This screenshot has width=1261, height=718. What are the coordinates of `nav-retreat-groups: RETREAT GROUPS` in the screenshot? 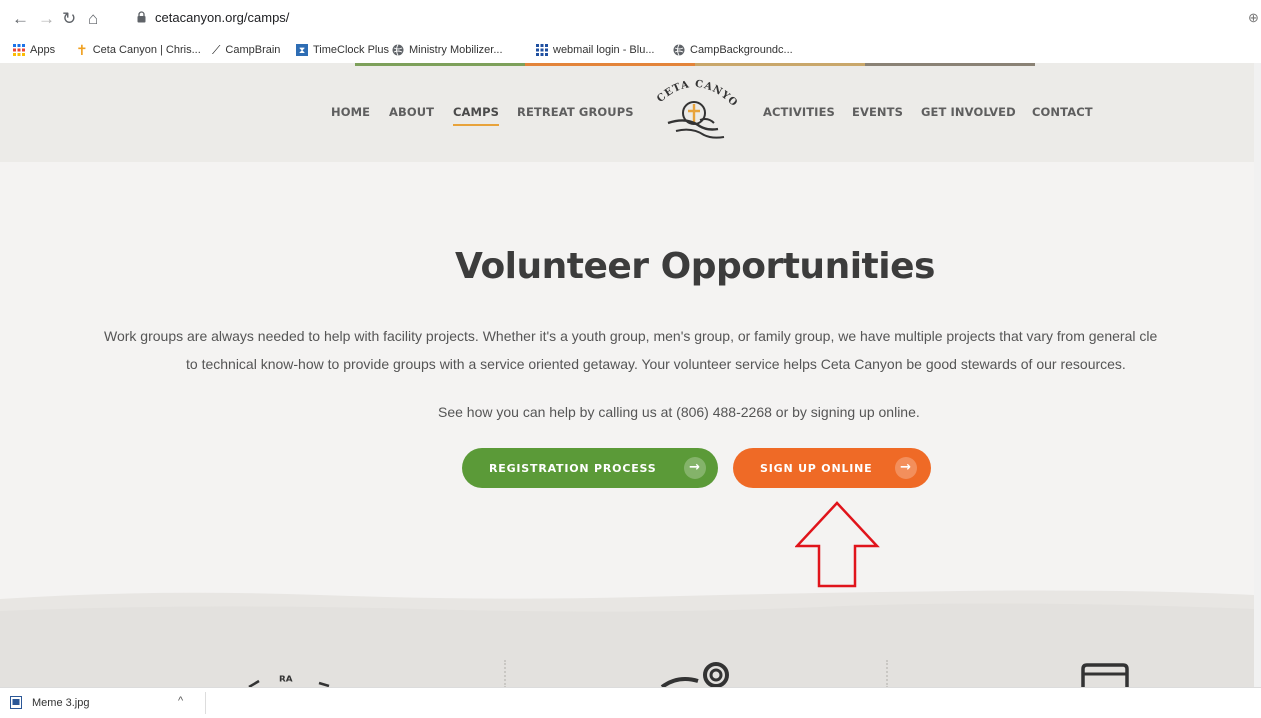 It's located at (575, 112).